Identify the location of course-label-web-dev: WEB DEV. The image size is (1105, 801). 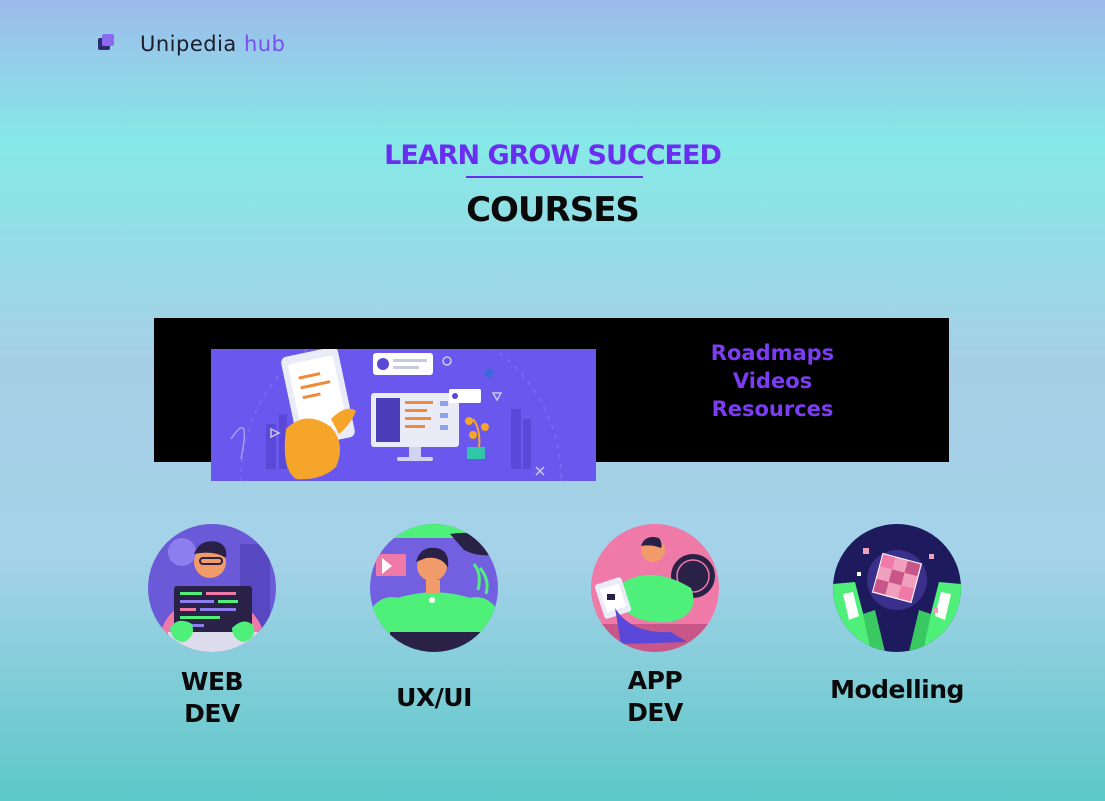
(212, 697).